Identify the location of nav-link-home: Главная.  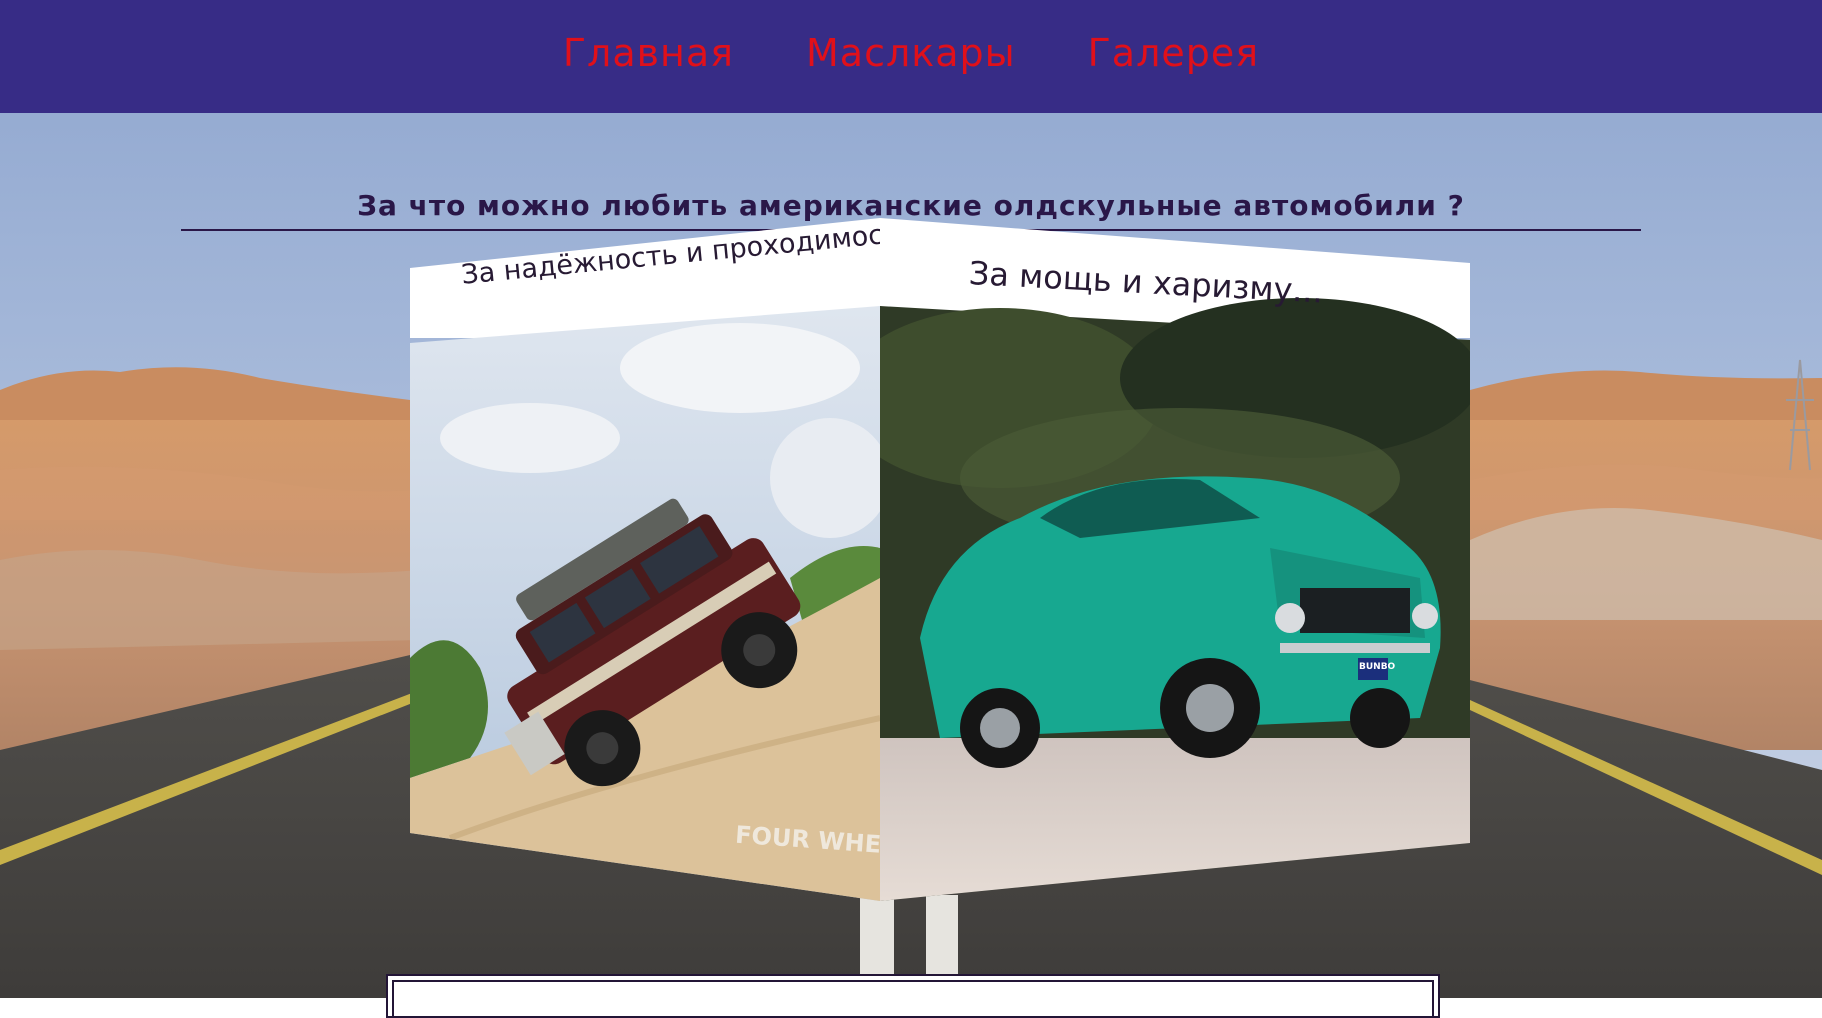
(648, 57).